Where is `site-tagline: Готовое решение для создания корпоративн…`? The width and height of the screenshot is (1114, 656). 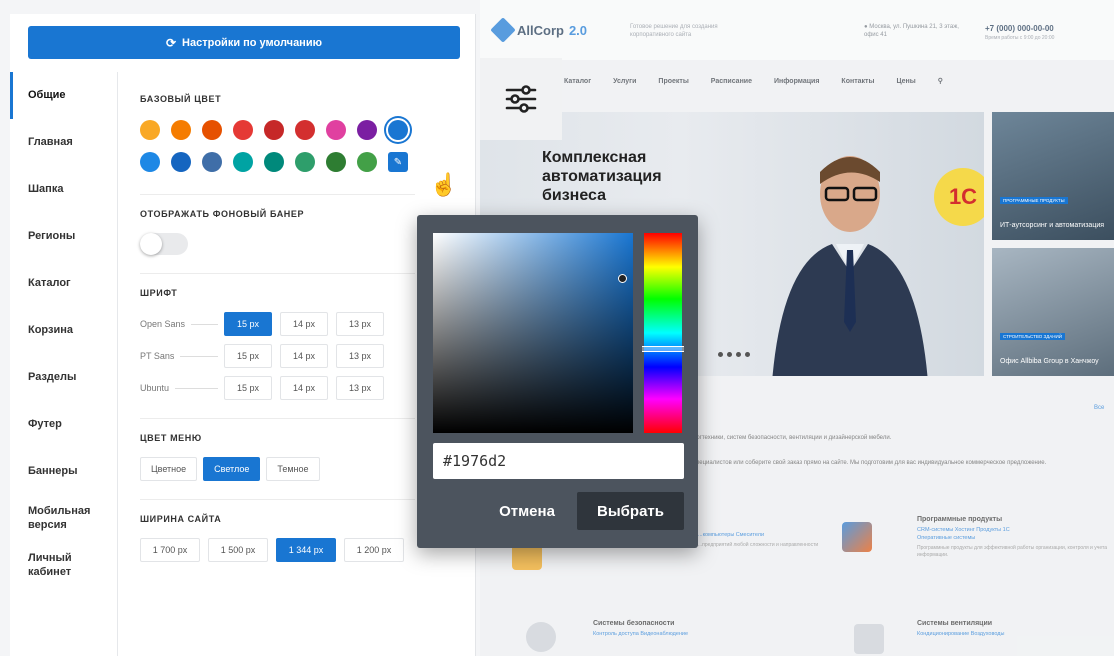
site-tagline: Готовое решение для создания корпоративн… is located at coordinates (674, 31).